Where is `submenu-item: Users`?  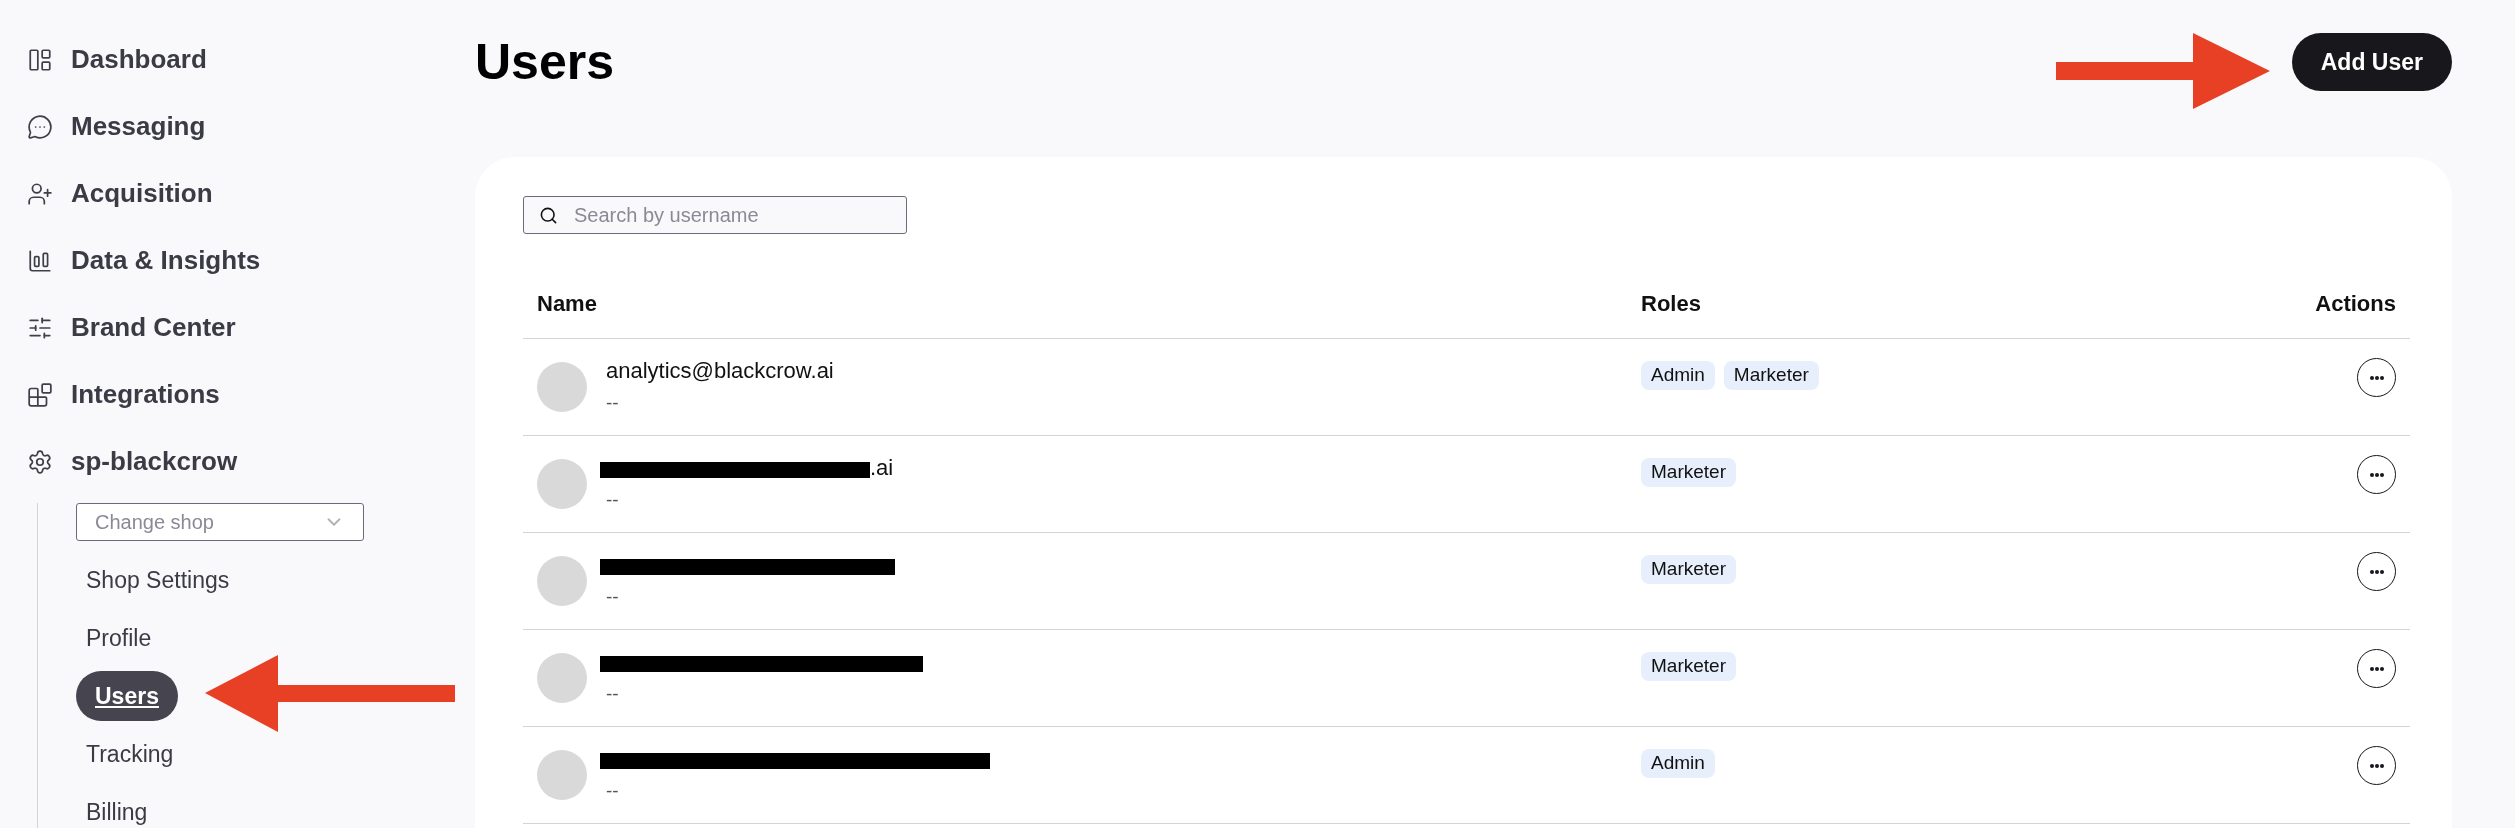
submenu-item: Users is located at coordinates (127, 696).